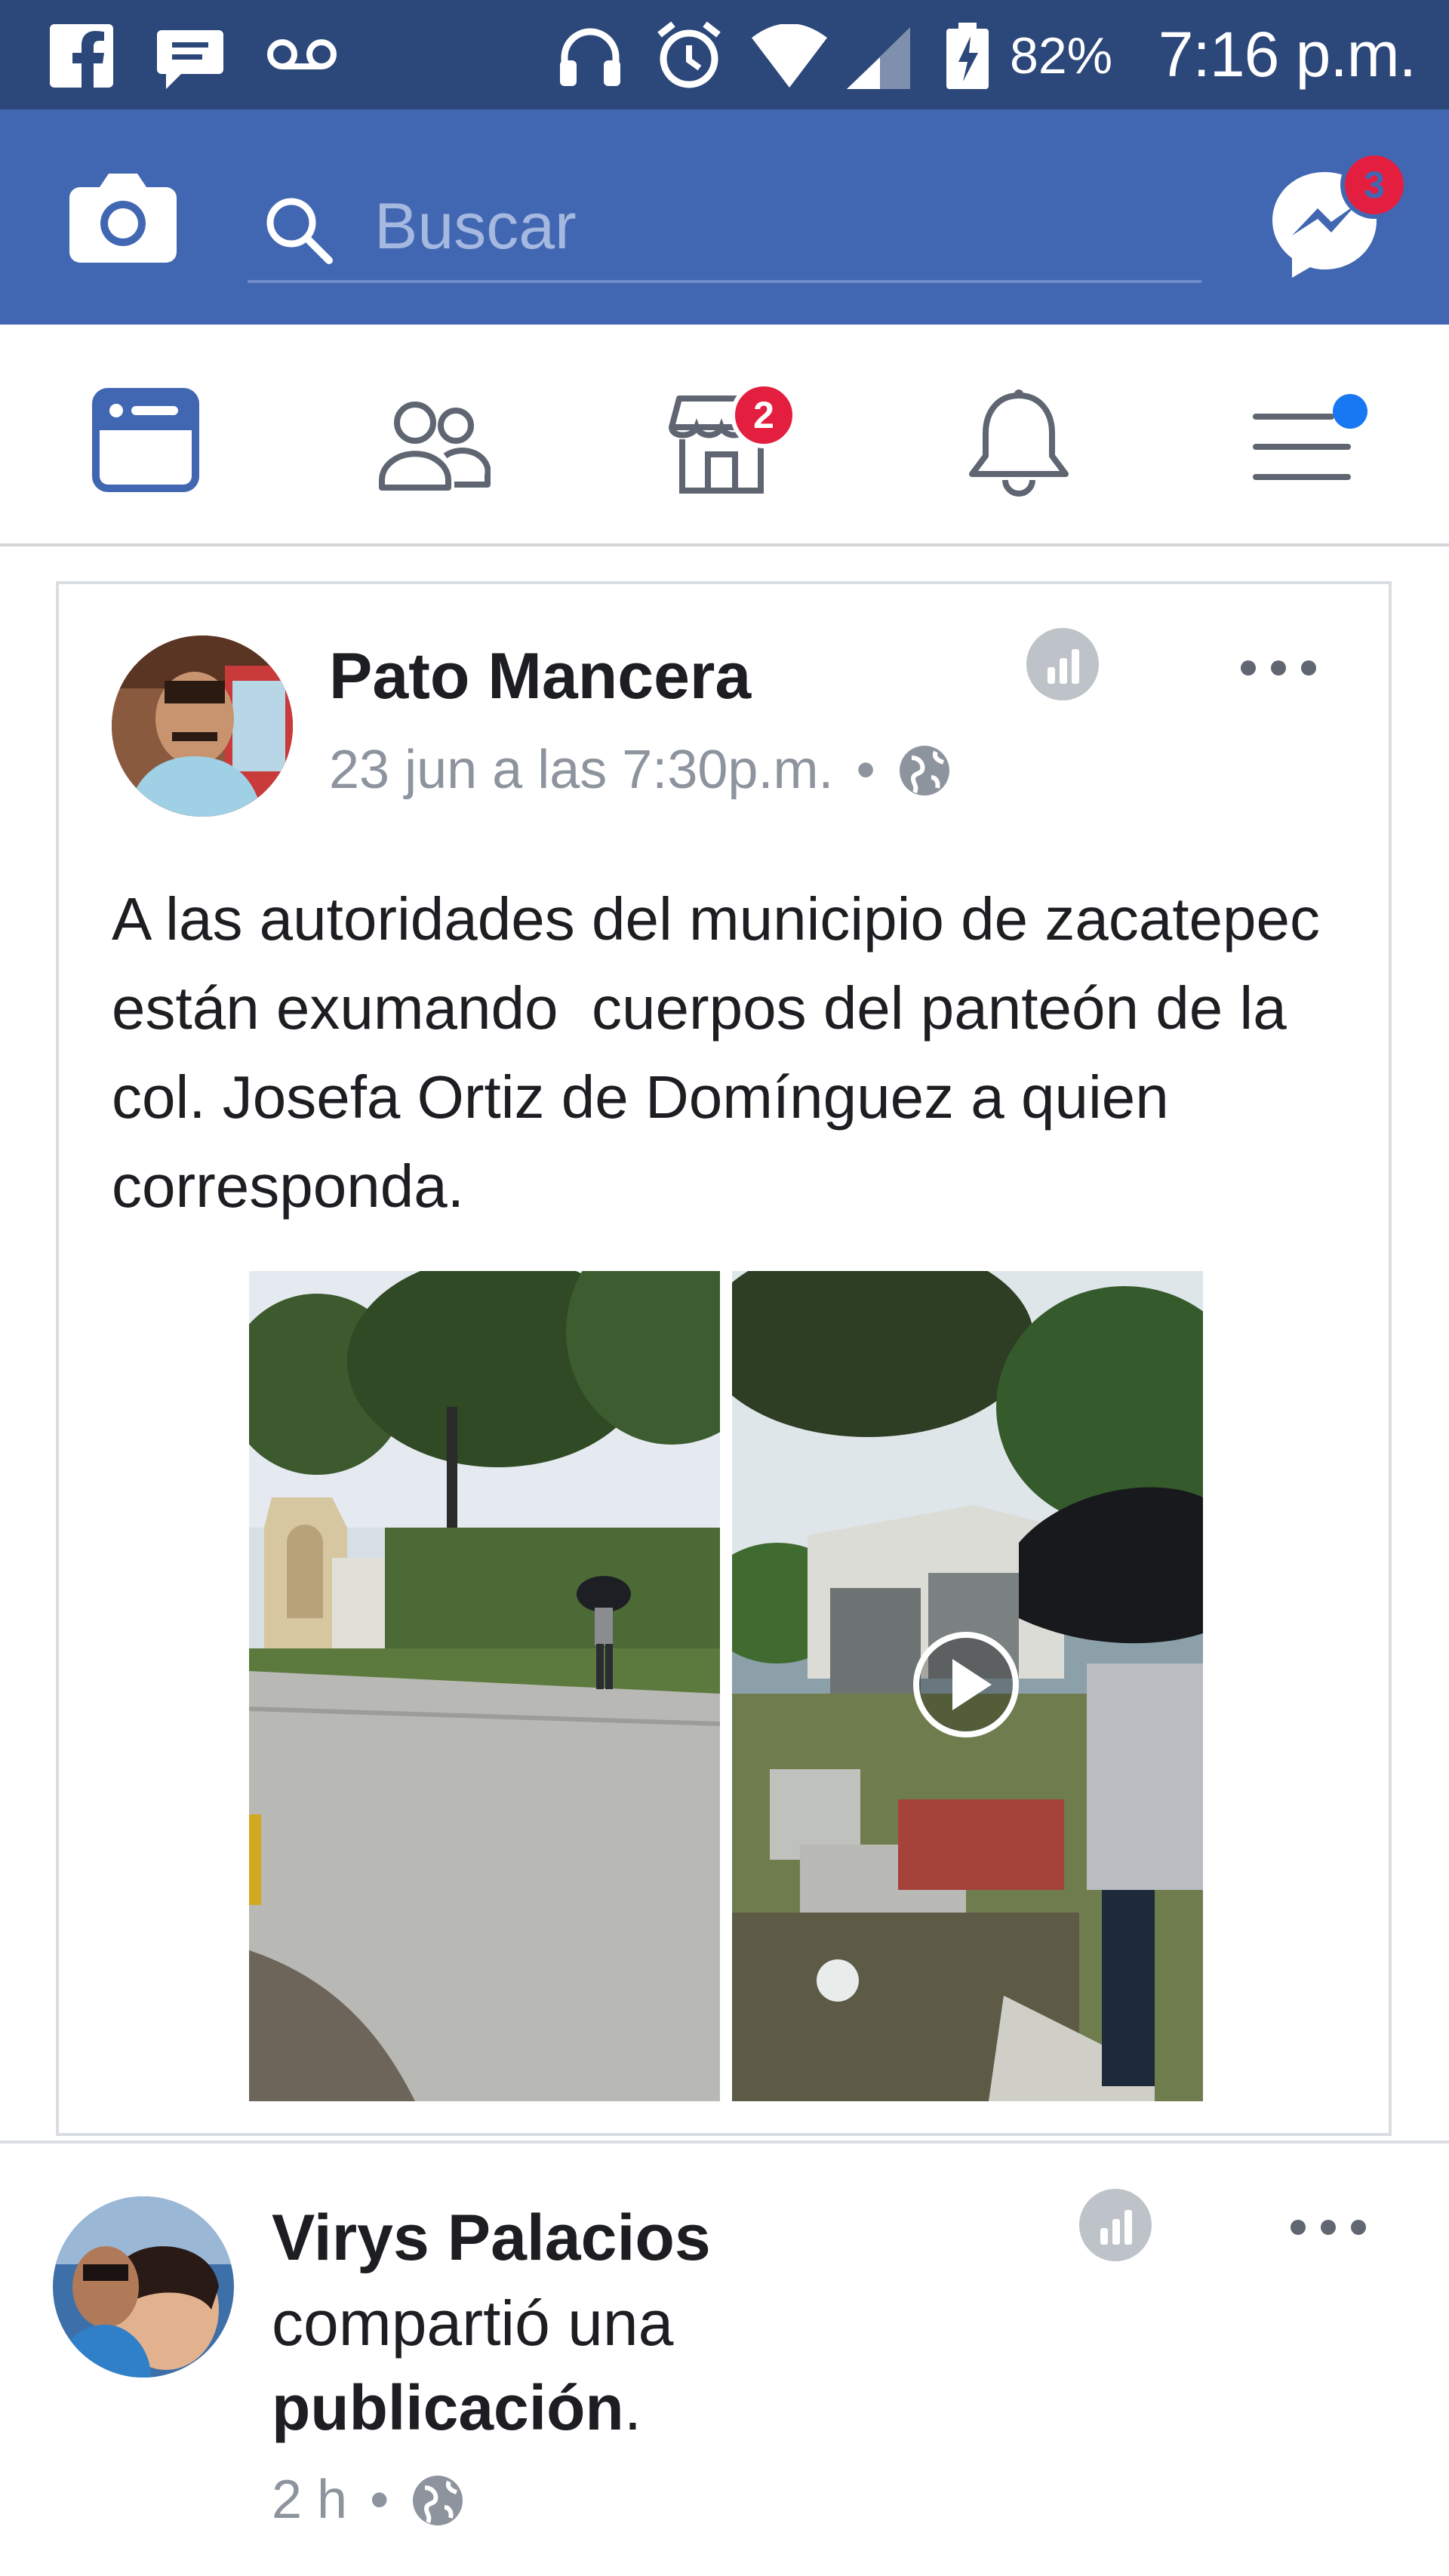  I want to click on message-icon, so click(190, 59).